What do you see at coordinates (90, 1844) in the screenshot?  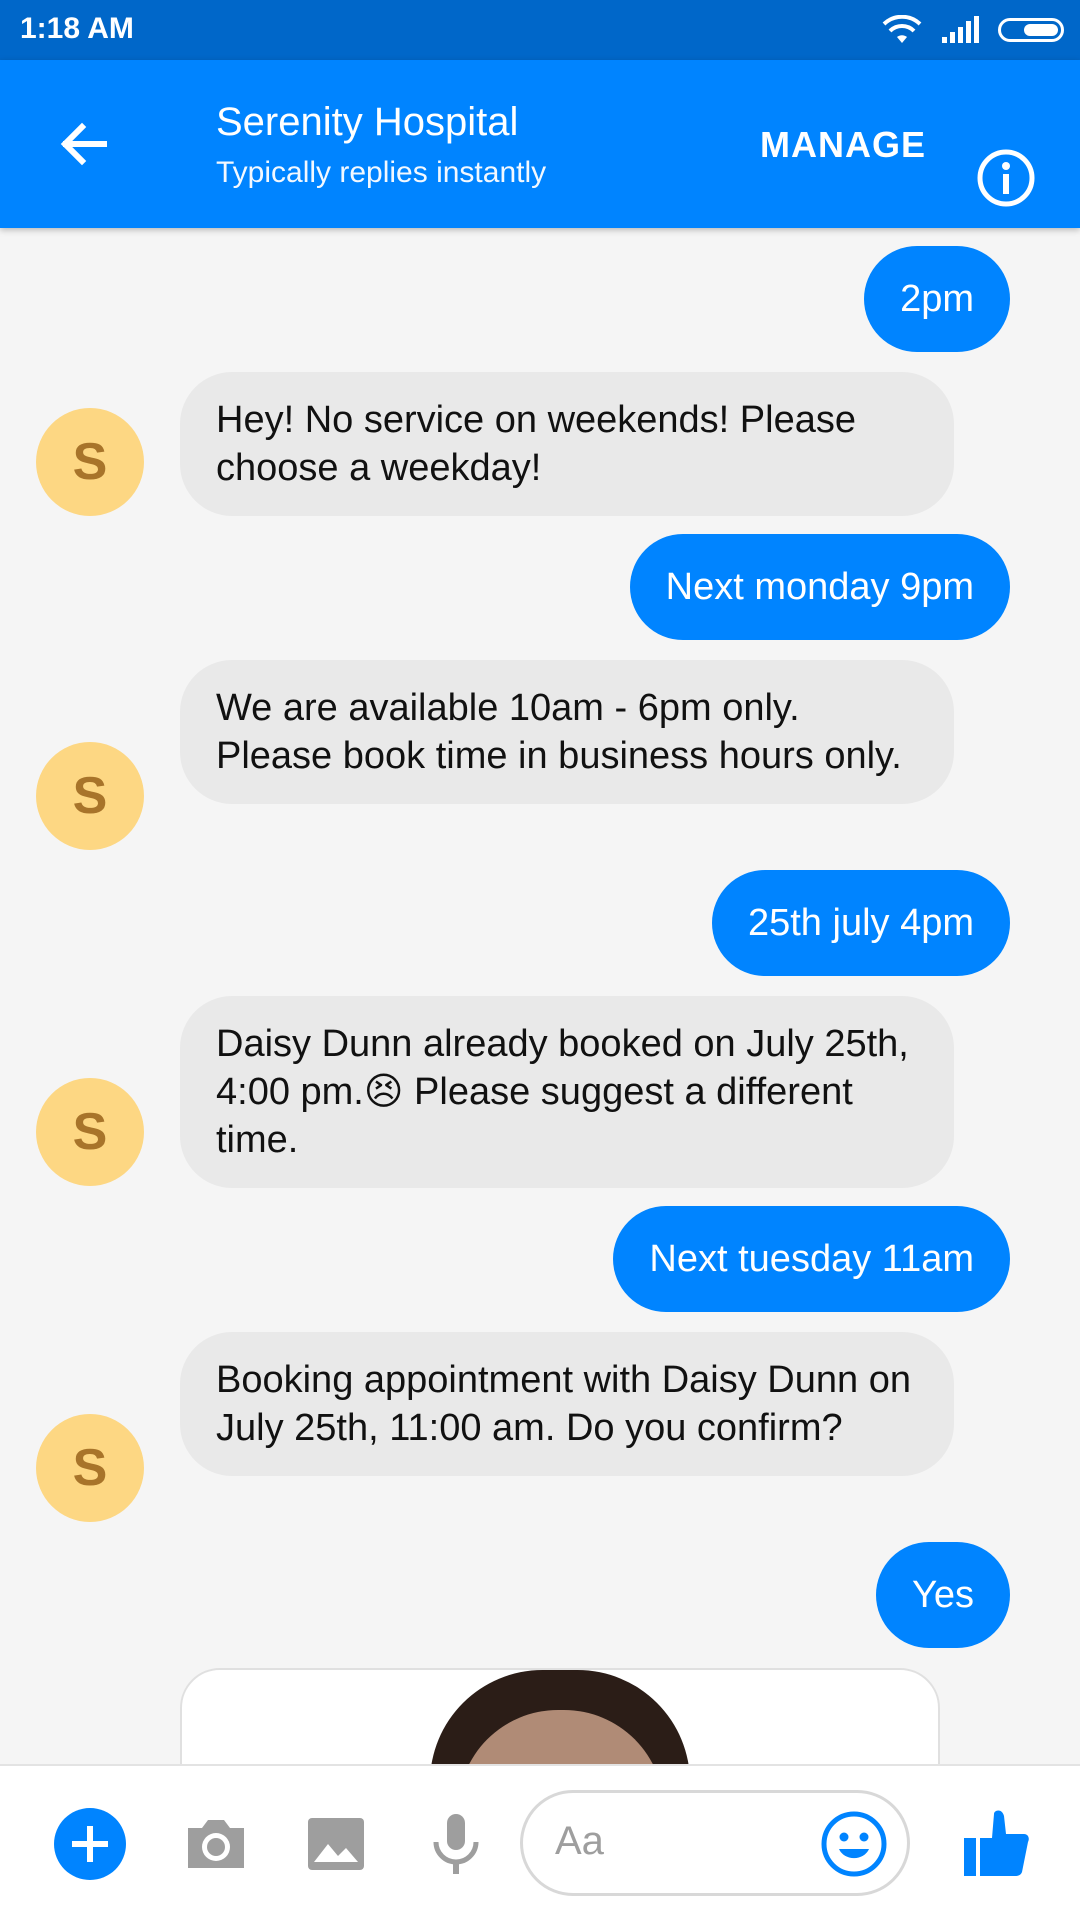 I see `plus-icon` at bounding box center [90, 1844].